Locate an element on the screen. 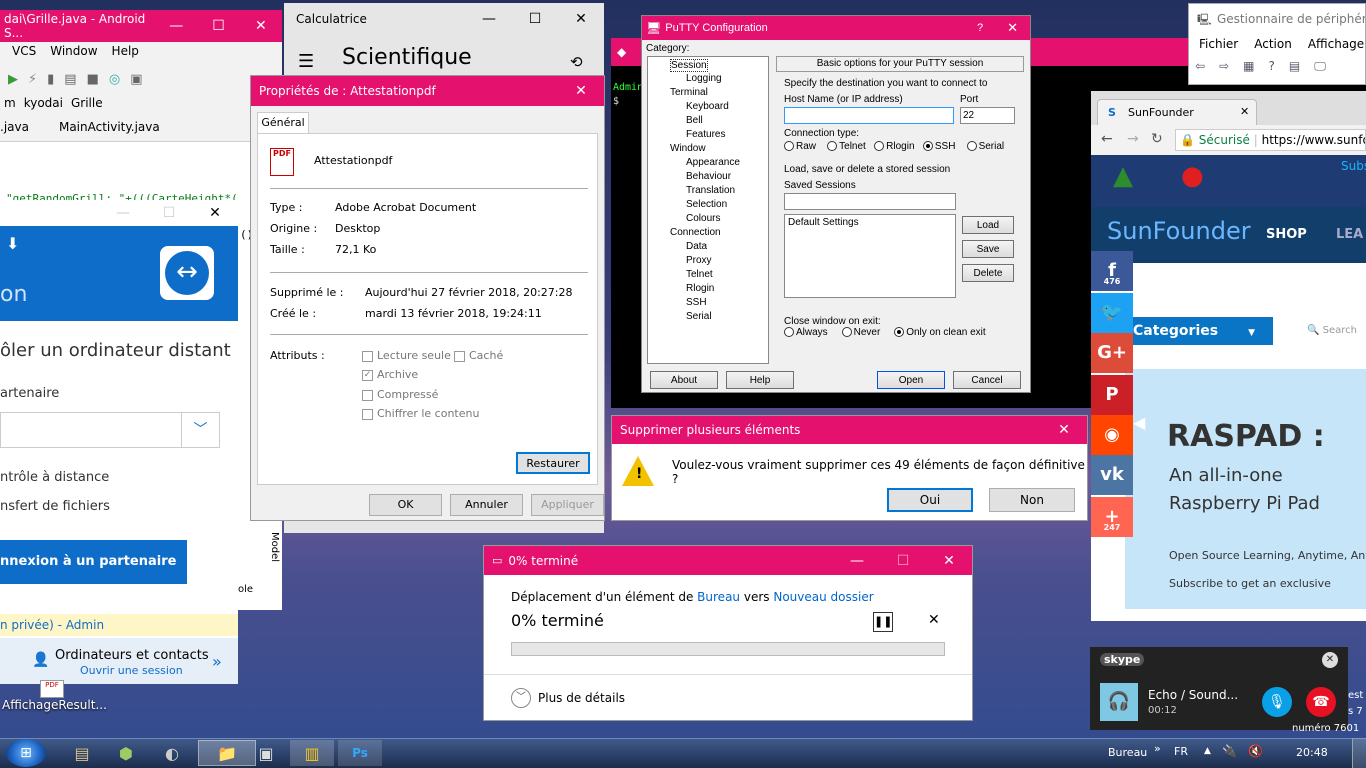 This screenshot has width=1366, height=768. taskbar-photoshop-icon: Ps is located at coordinates (360, 753).